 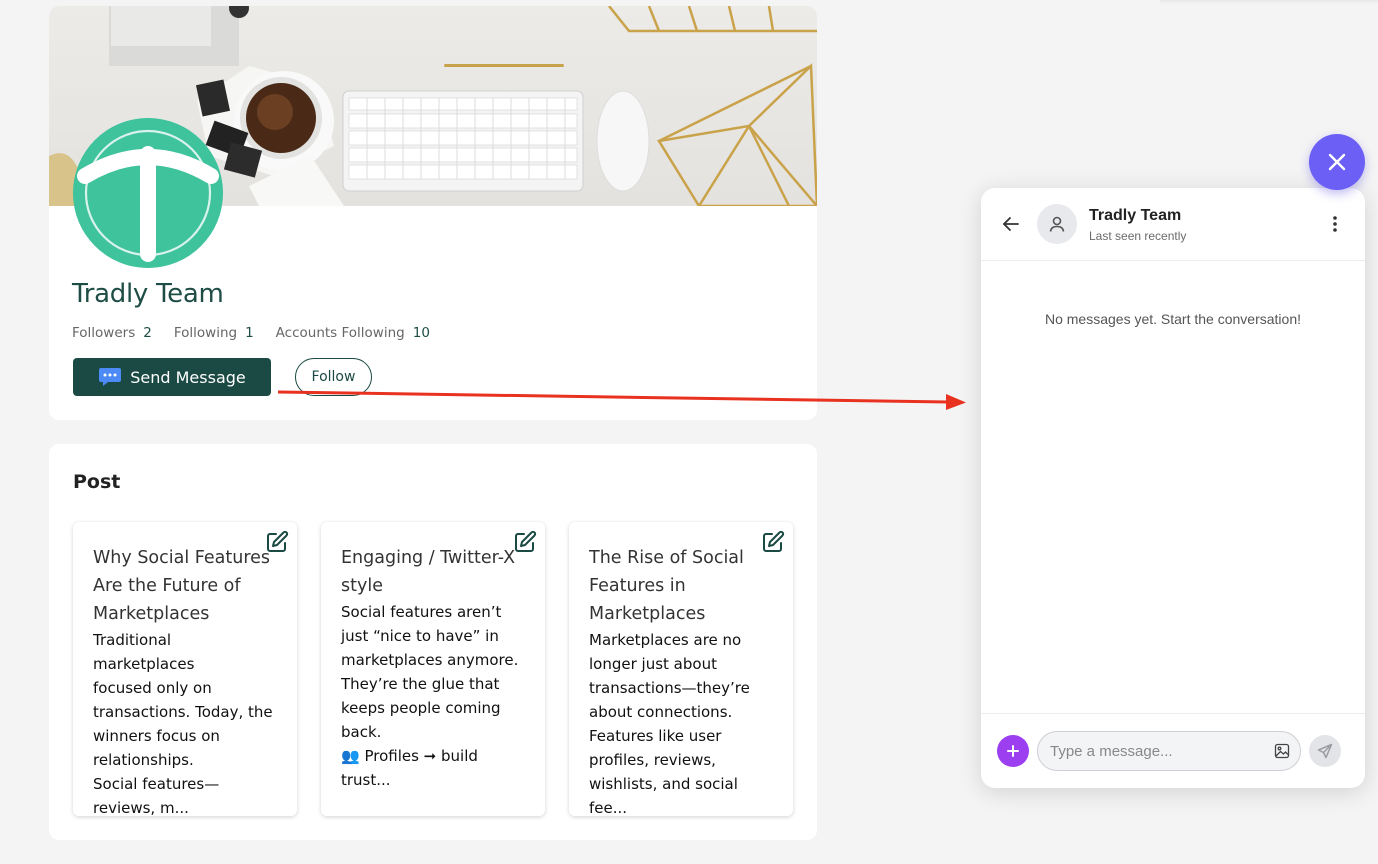 I want to click on close-icon, so click(x=1337, y=162).